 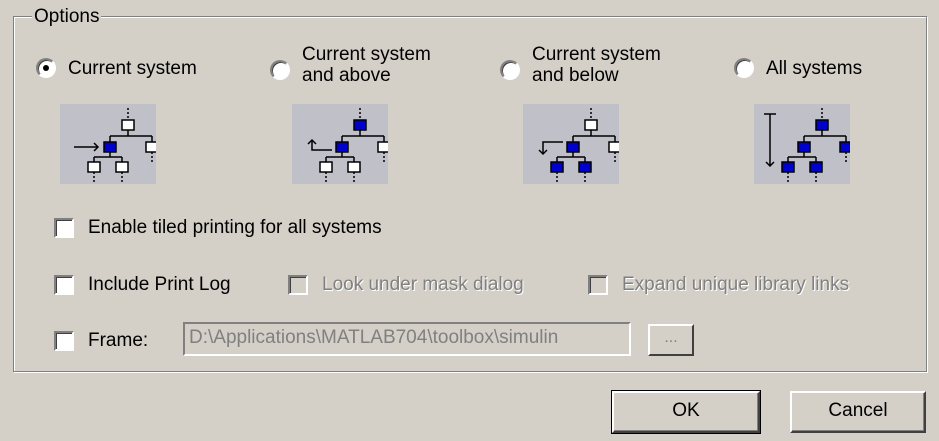 I want to click on radio-button-current-and-below, so click(x=510, y=70).